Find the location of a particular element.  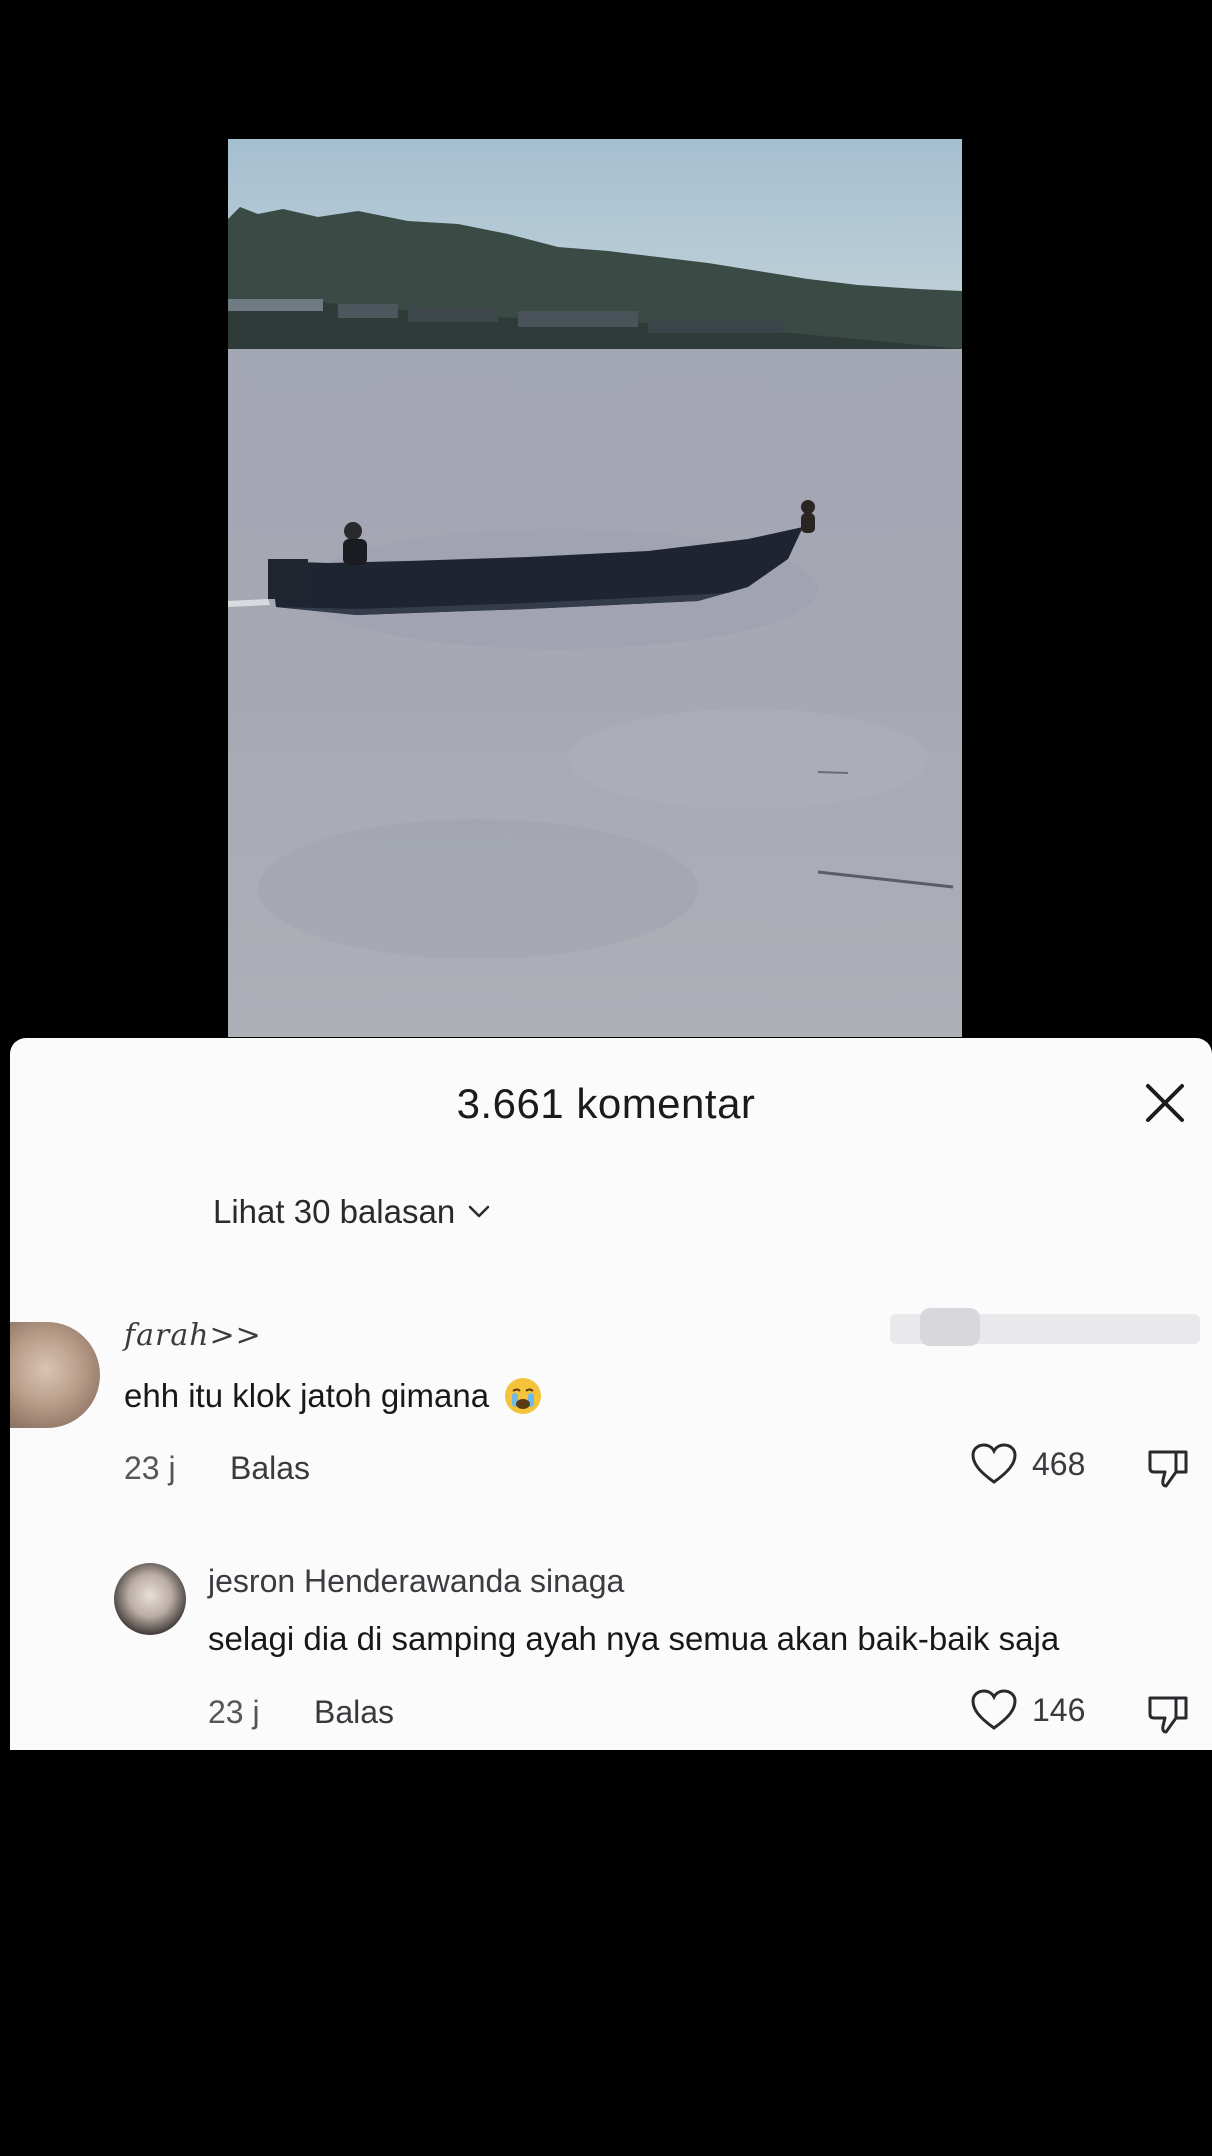

comment-text-content: ehh itu klok jatoh gimana is located at coordinates (307, 1395).